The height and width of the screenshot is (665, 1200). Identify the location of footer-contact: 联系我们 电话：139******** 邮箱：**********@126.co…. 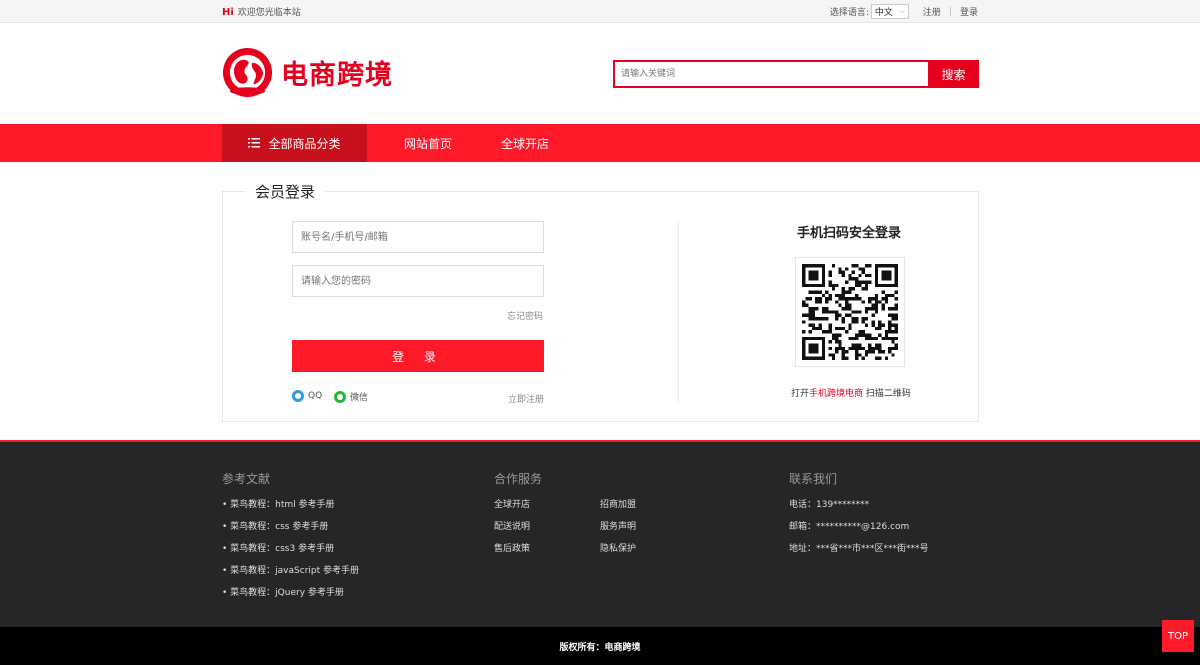
(859, 517).